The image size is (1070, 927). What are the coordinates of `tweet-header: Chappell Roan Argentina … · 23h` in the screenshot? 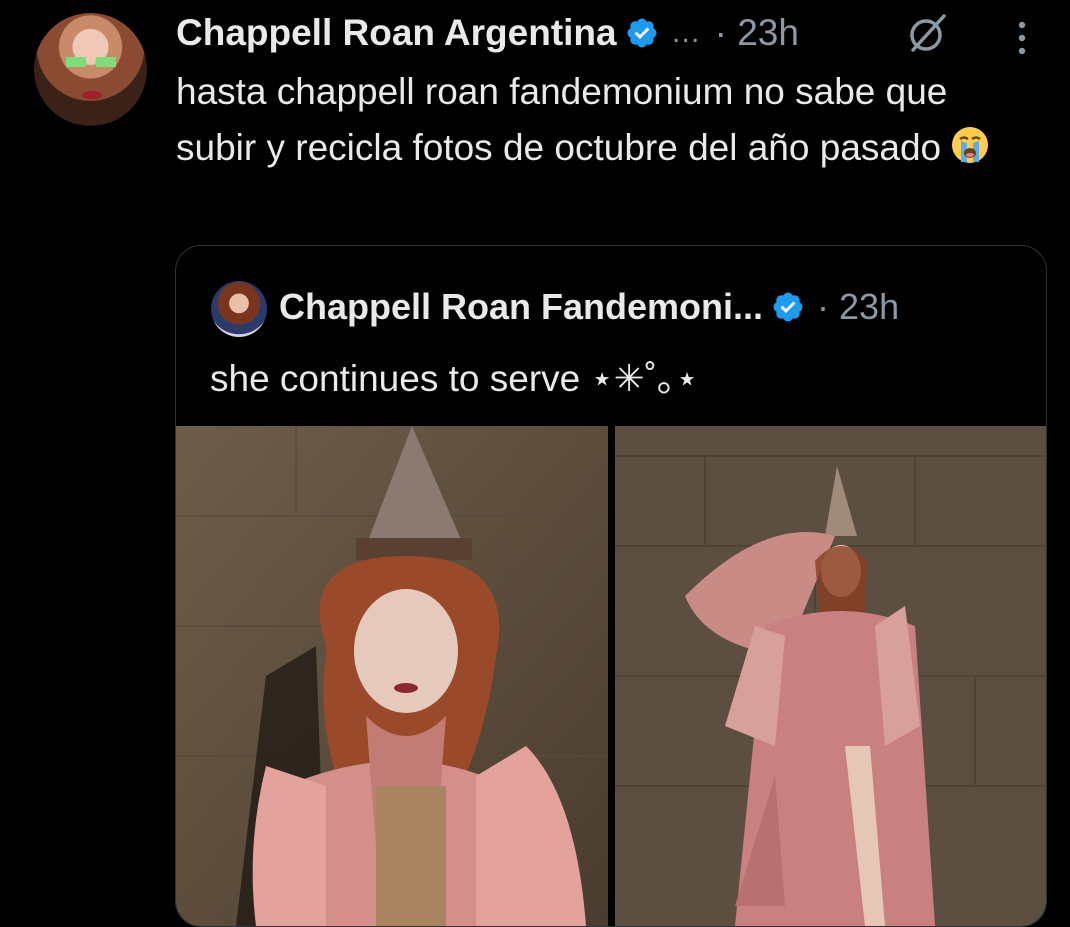 It's located at (487, 33).